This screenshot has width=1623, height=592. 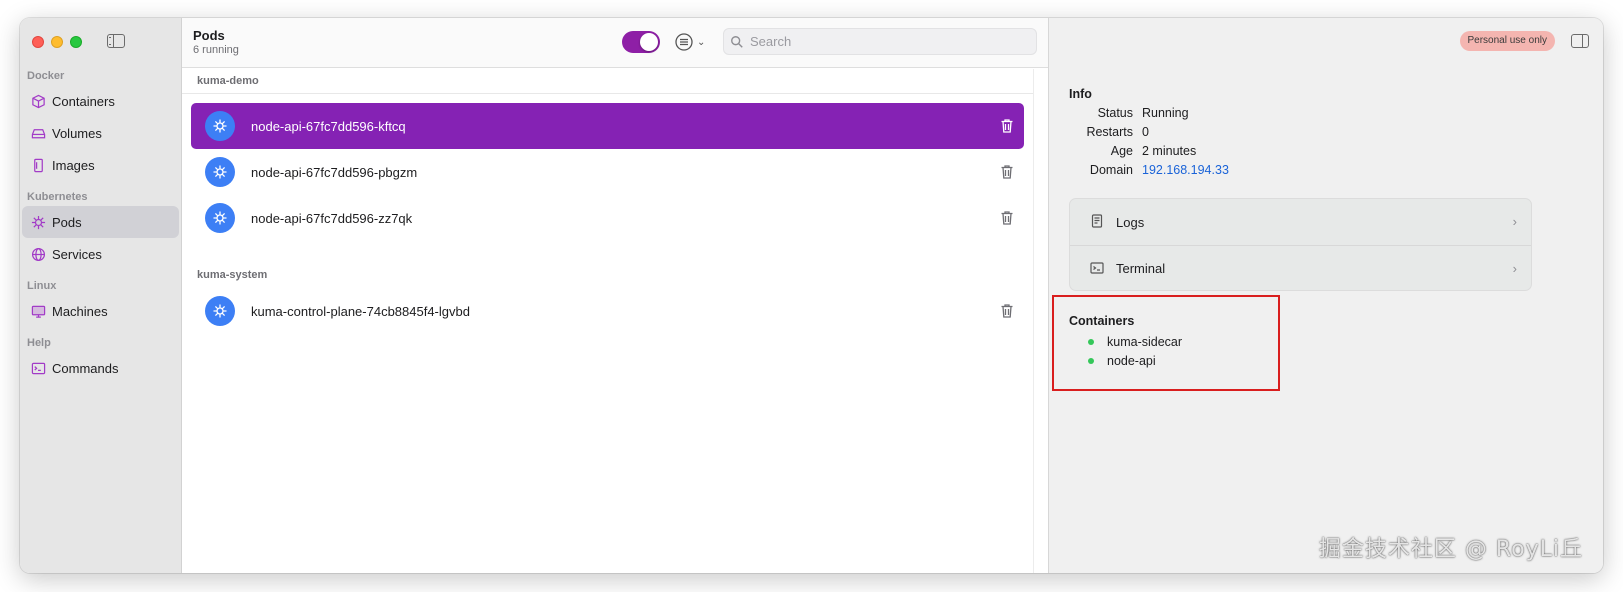 What do you see at coordinates (1040, 321) in the screenshot?
I see `scrollbar-track` at bounding box center [1040, 321].